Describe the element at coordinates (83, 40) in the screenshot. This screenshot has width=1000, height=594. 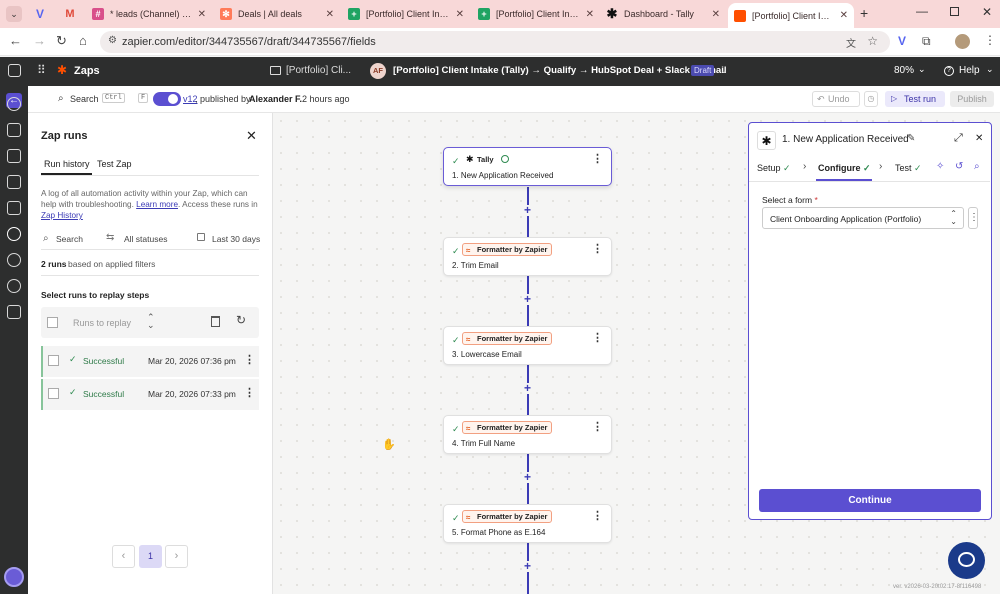
I see `home-icon: ⌂` at that location.